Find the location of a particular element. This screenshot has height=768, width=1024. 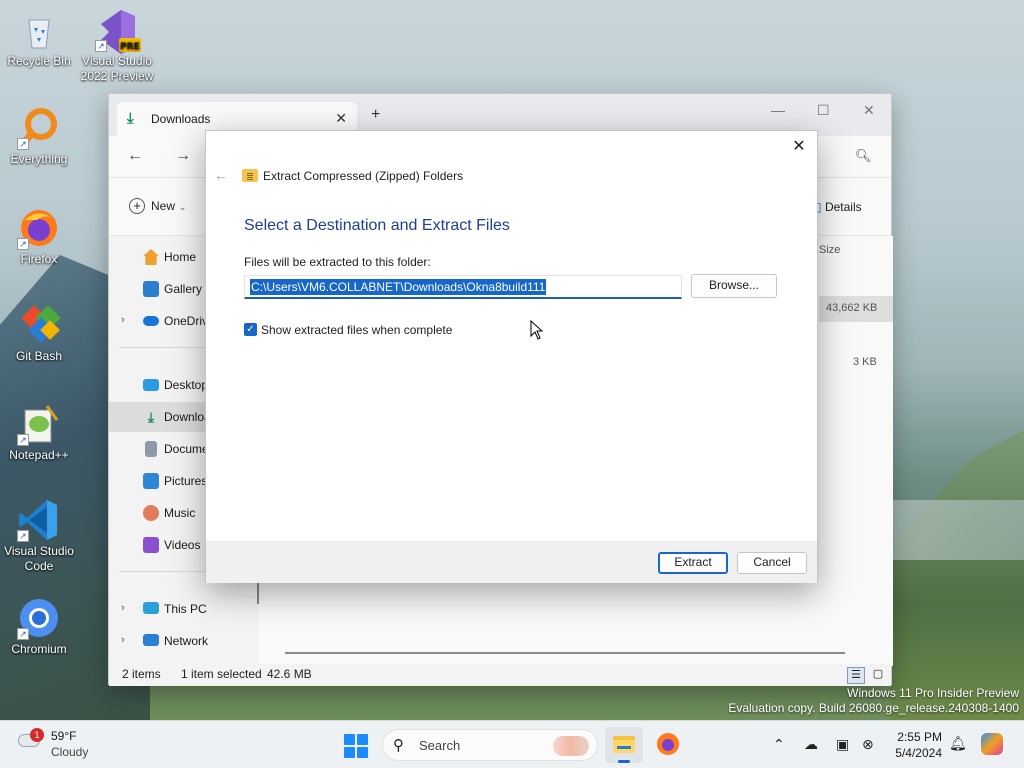

desktop-icon-everything: ↗ Everything is located at coordinates (39, 136).